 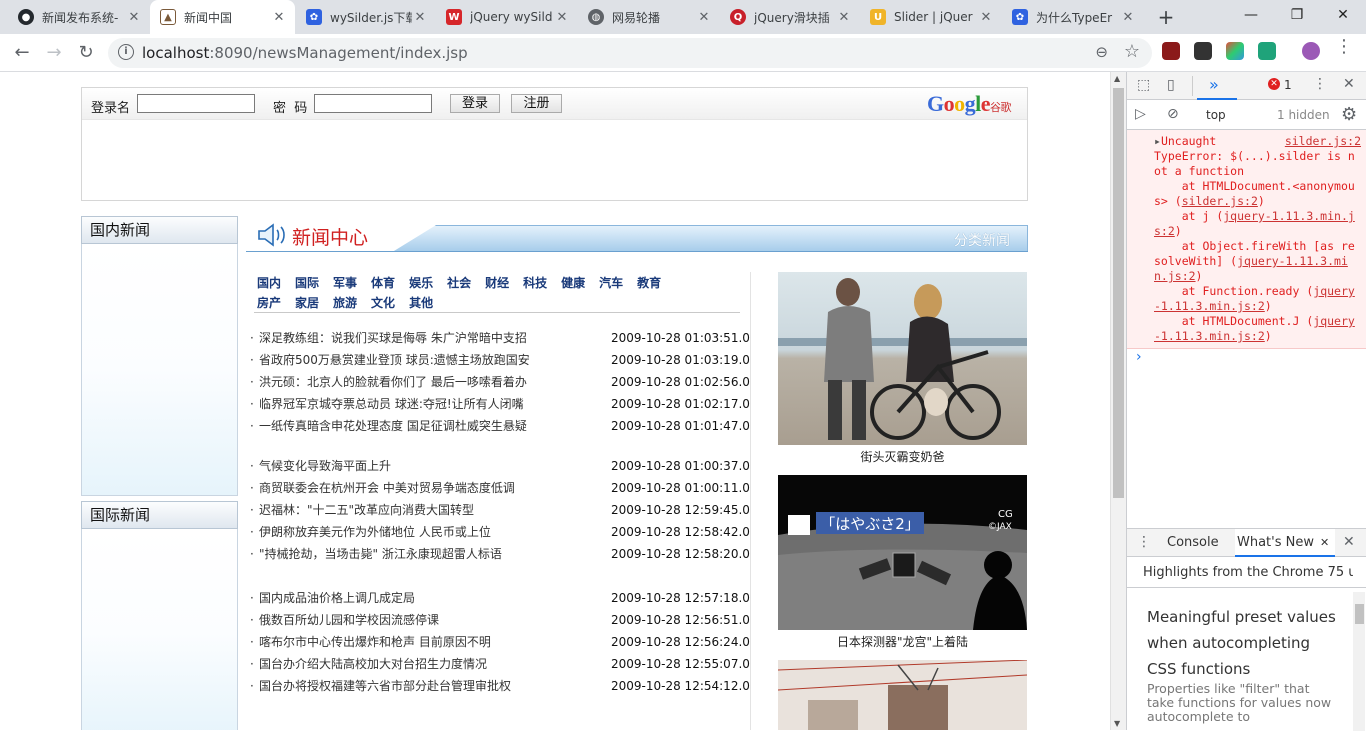 I want to click on google-logo: Google谷歌, so click(x=969, y=104).